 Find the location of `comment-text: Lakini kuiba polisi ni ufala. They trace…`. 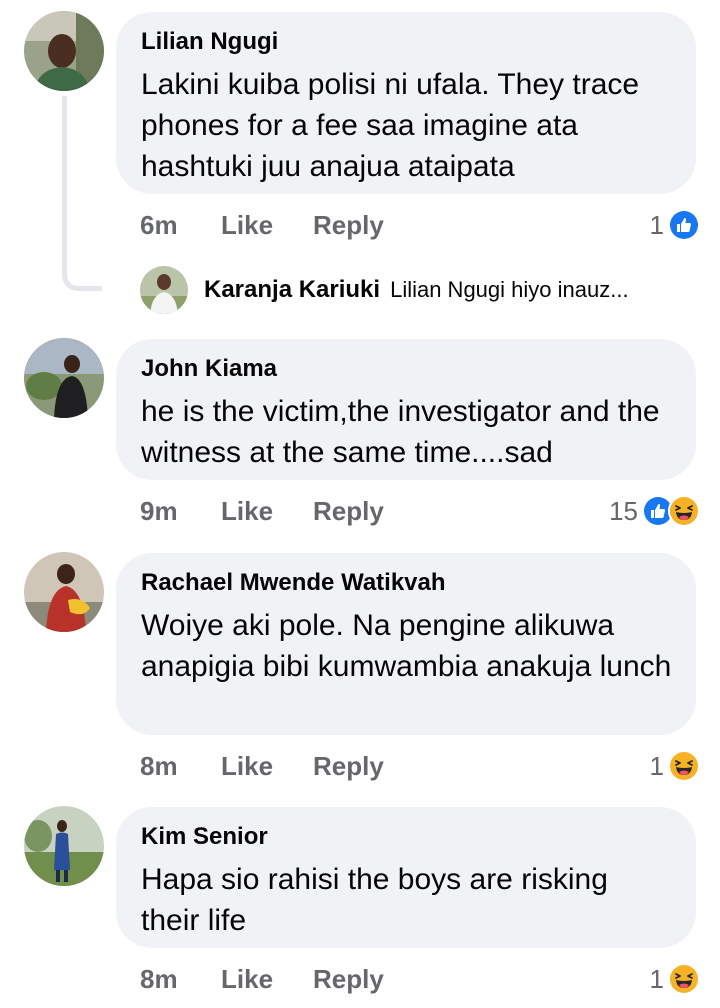

comment-text: Lakini kuiba polisi ni ufala. They trace… is located at coordinates (390, 125).